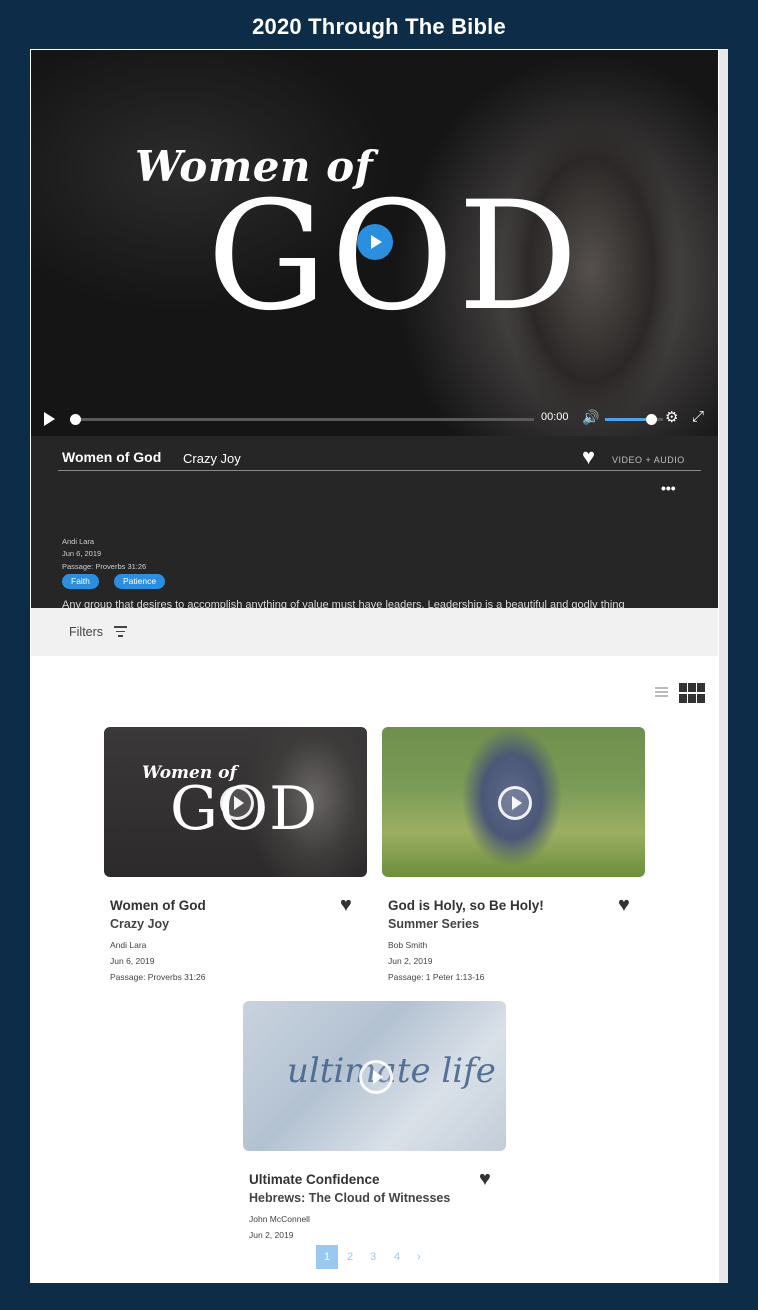 This screenshot has height=1310, width=758. Describe the element at coordinates (350, 1257) in the screenshot. I see `page-2: 2` at that location.